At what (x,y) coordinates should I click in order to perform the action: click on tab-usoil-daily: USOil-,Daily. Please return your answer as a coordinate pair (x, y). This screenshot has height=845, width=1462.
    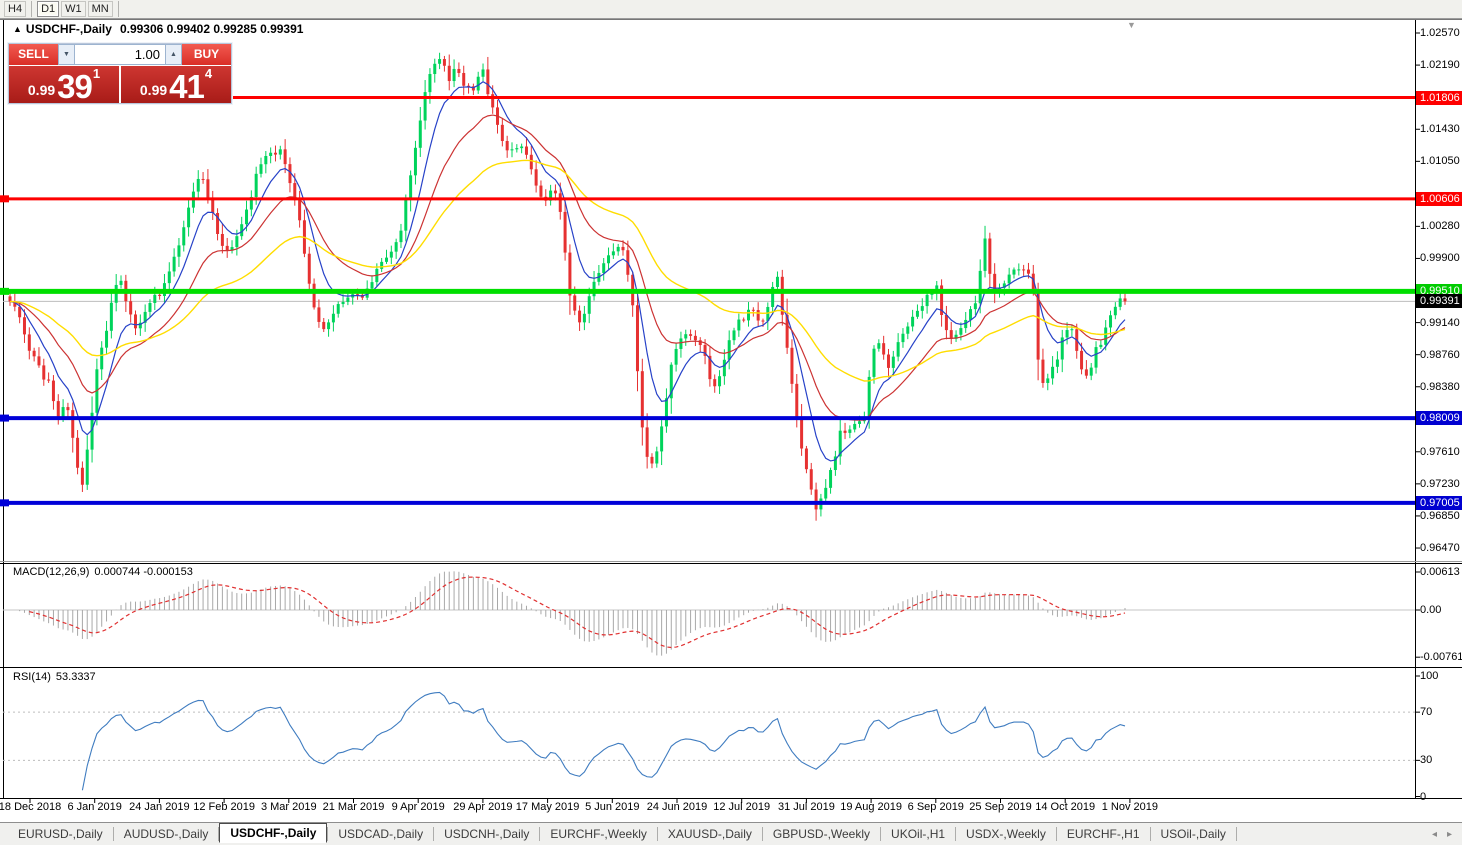
    Looking at the image, I should click on (1193, 834).